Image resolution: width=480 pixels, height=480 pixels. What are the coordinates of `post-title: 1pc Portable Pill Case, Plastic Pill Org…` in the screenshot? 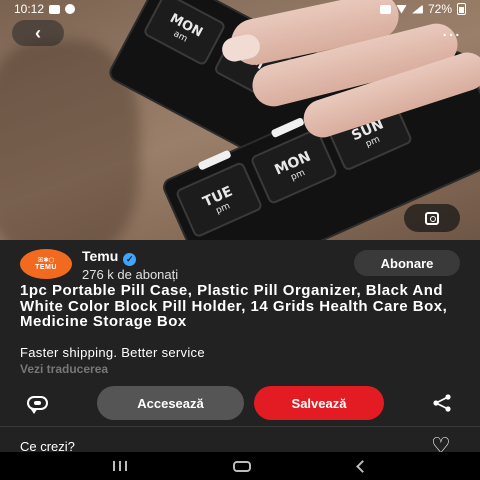 It's located at (234, 306).